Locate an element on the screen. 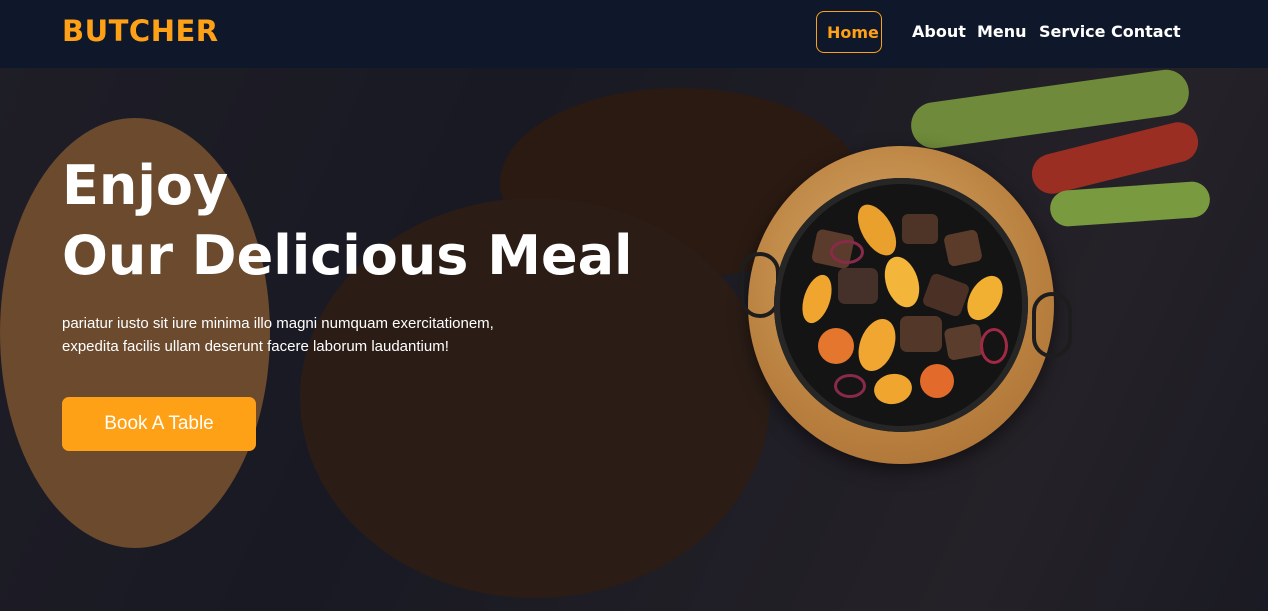  pan-handle-right is located at coordinates (1052, 325).